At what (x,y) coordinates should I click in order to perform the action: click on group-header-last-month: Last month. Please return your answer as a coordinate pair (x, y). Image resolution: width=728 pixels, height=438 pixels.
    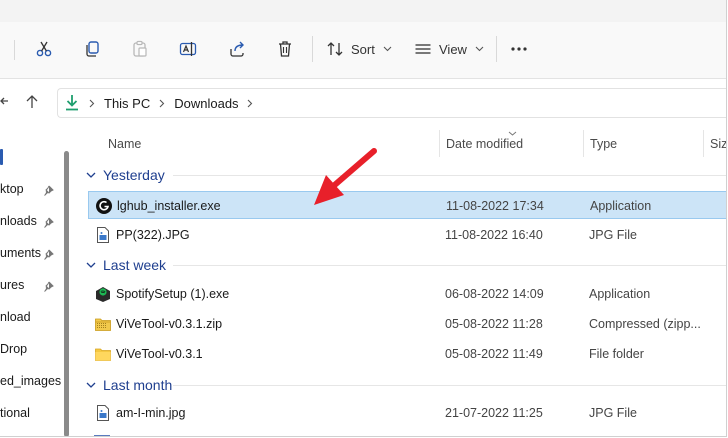
    Looking at the image, I should click on (402, 385).